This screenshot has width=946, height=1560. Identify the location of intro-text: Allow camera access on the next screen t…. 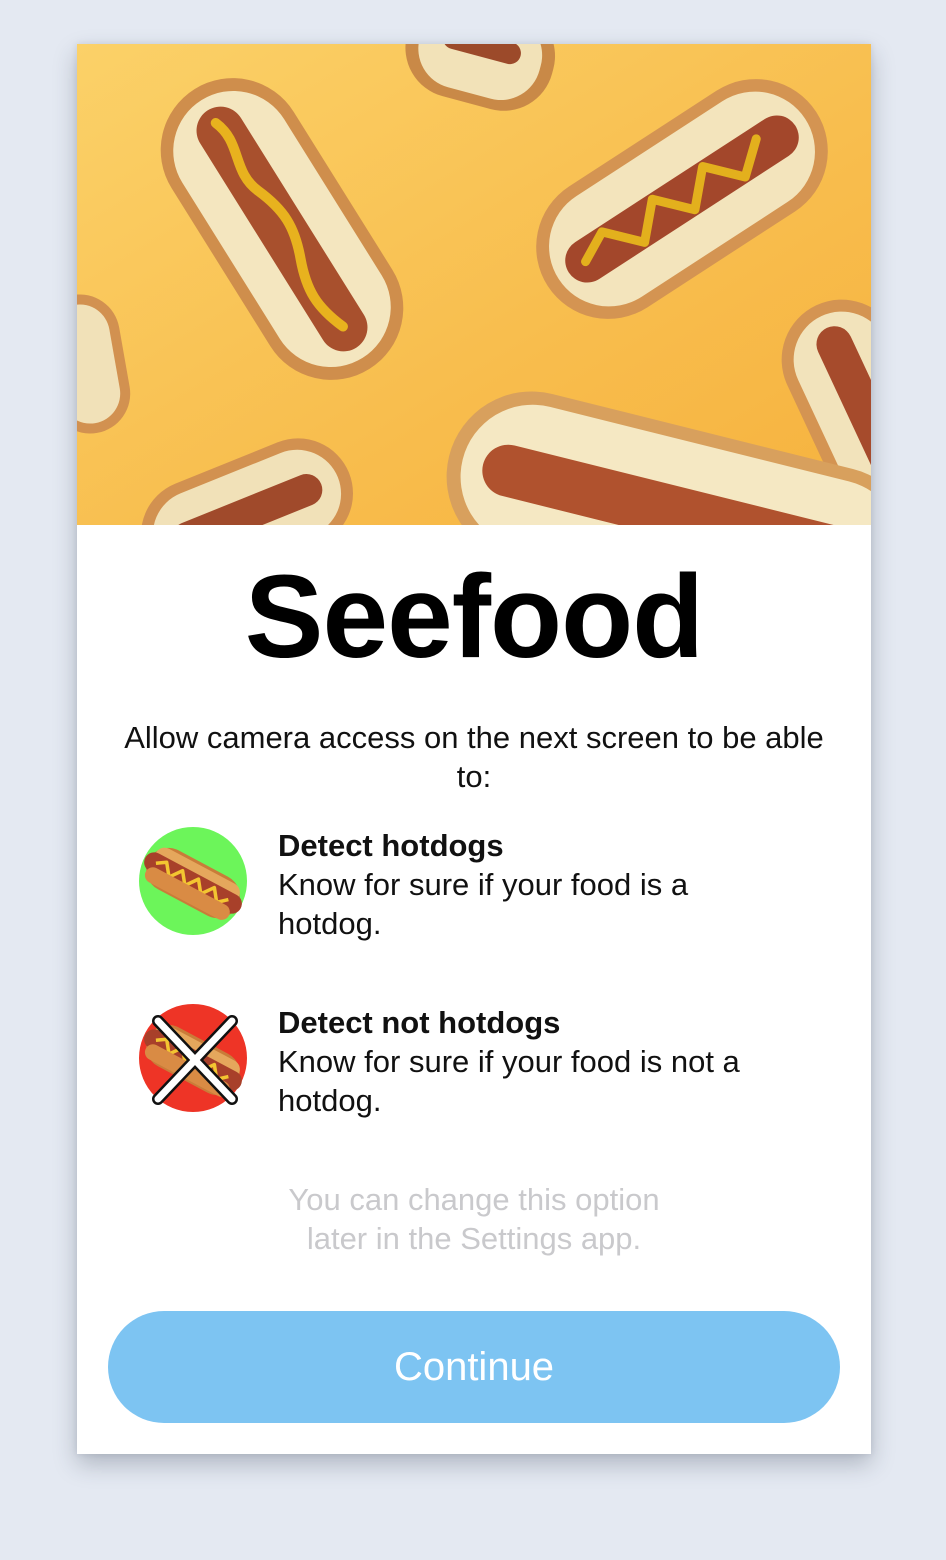
(474, 757).